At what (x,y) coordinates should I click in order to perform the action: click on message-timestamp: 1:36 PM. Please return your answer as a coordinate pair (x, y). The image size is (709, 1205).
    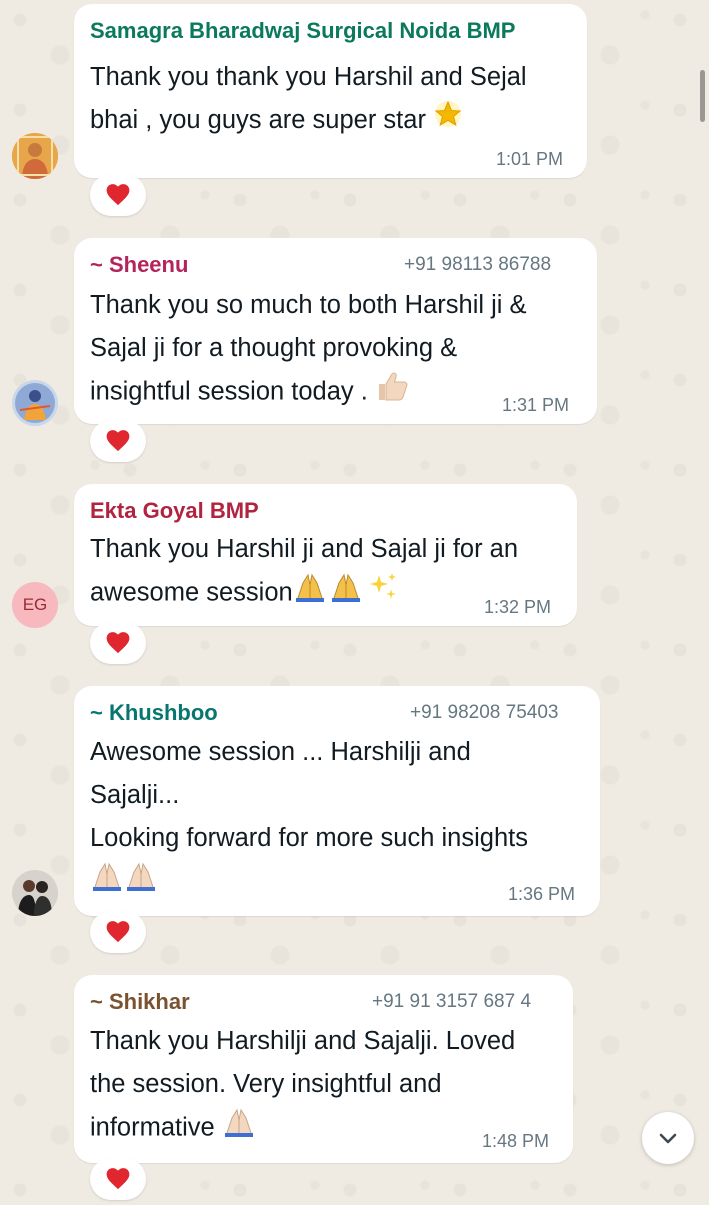
    Looking at the image, I should click on (542, 894).